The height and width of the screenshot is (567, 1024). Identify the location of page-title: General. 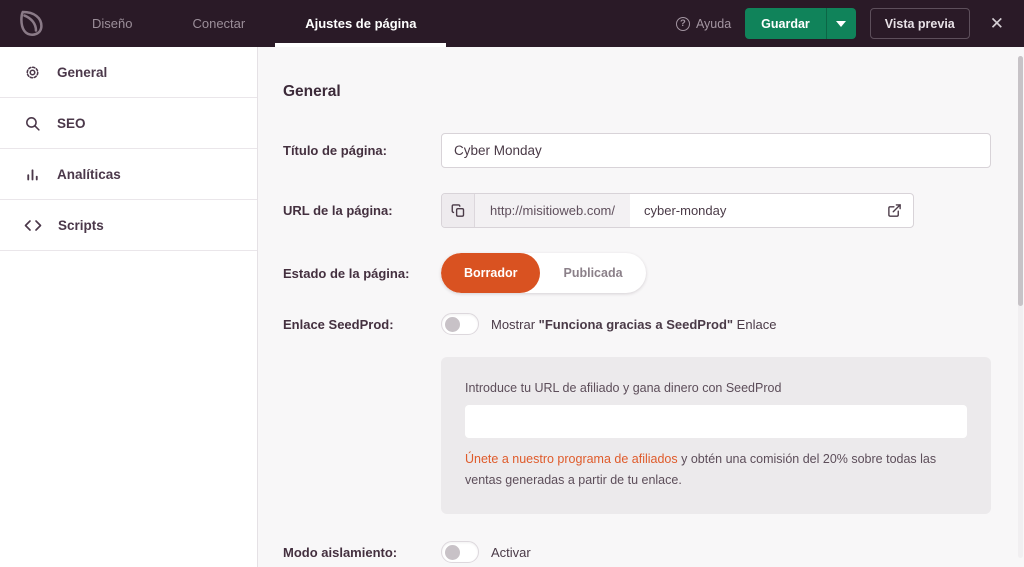
(312, 91).